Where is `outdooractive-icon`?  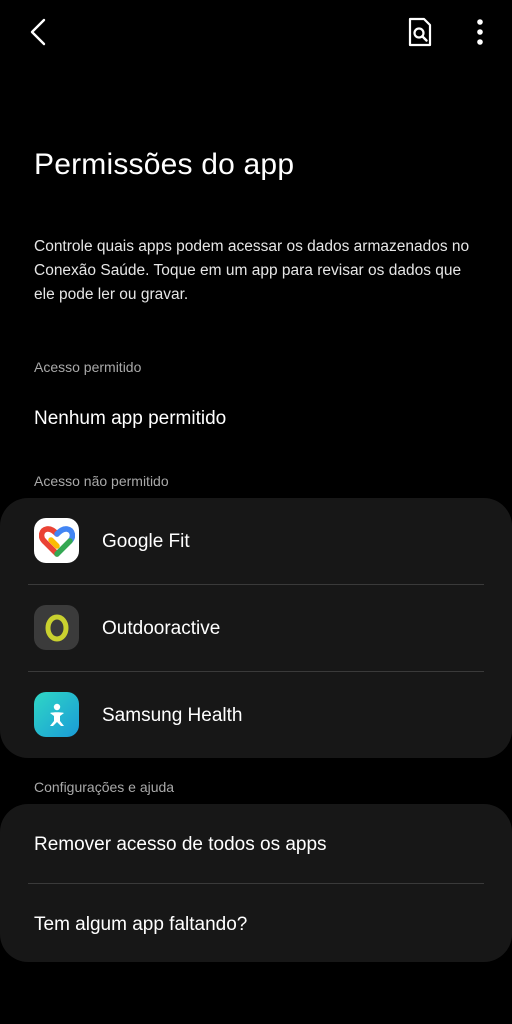 outdooractive-icon is located at coordinates (56, 627).